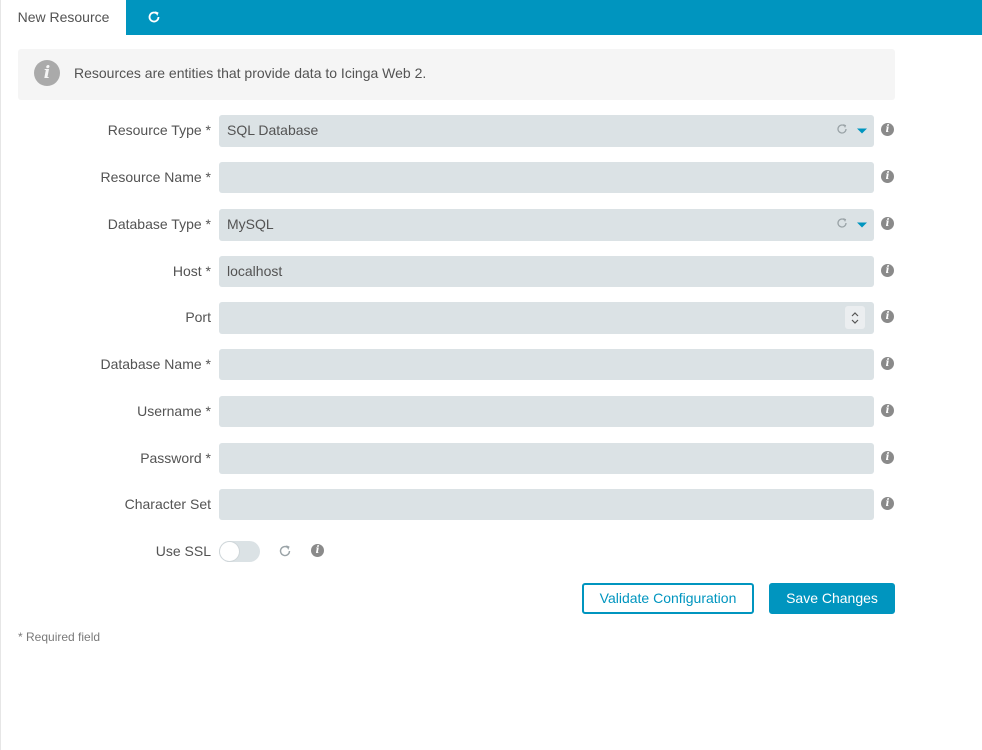 The height and width of the screenshot is (750, 982). I want to click on database-name-input, so click(546, 364).